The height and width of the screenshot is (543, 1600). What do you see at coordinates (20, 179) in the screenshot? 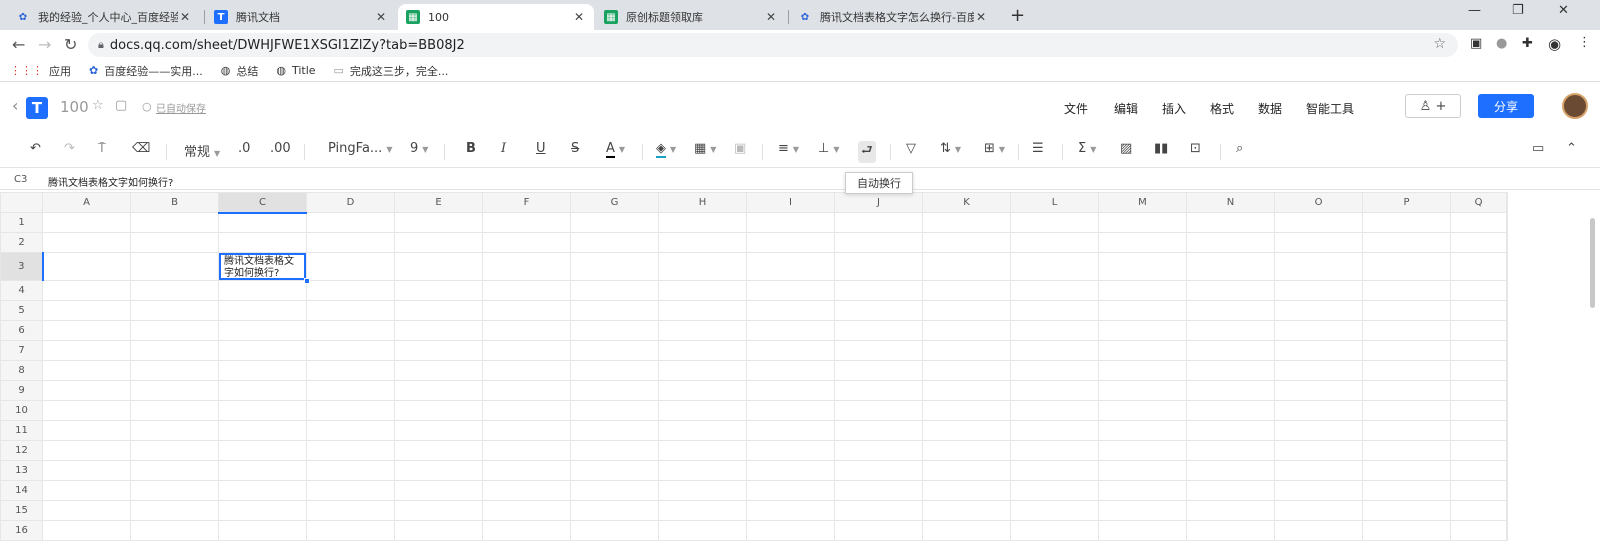
I see `cell-reference: C3` at bounding box center [20, 179].